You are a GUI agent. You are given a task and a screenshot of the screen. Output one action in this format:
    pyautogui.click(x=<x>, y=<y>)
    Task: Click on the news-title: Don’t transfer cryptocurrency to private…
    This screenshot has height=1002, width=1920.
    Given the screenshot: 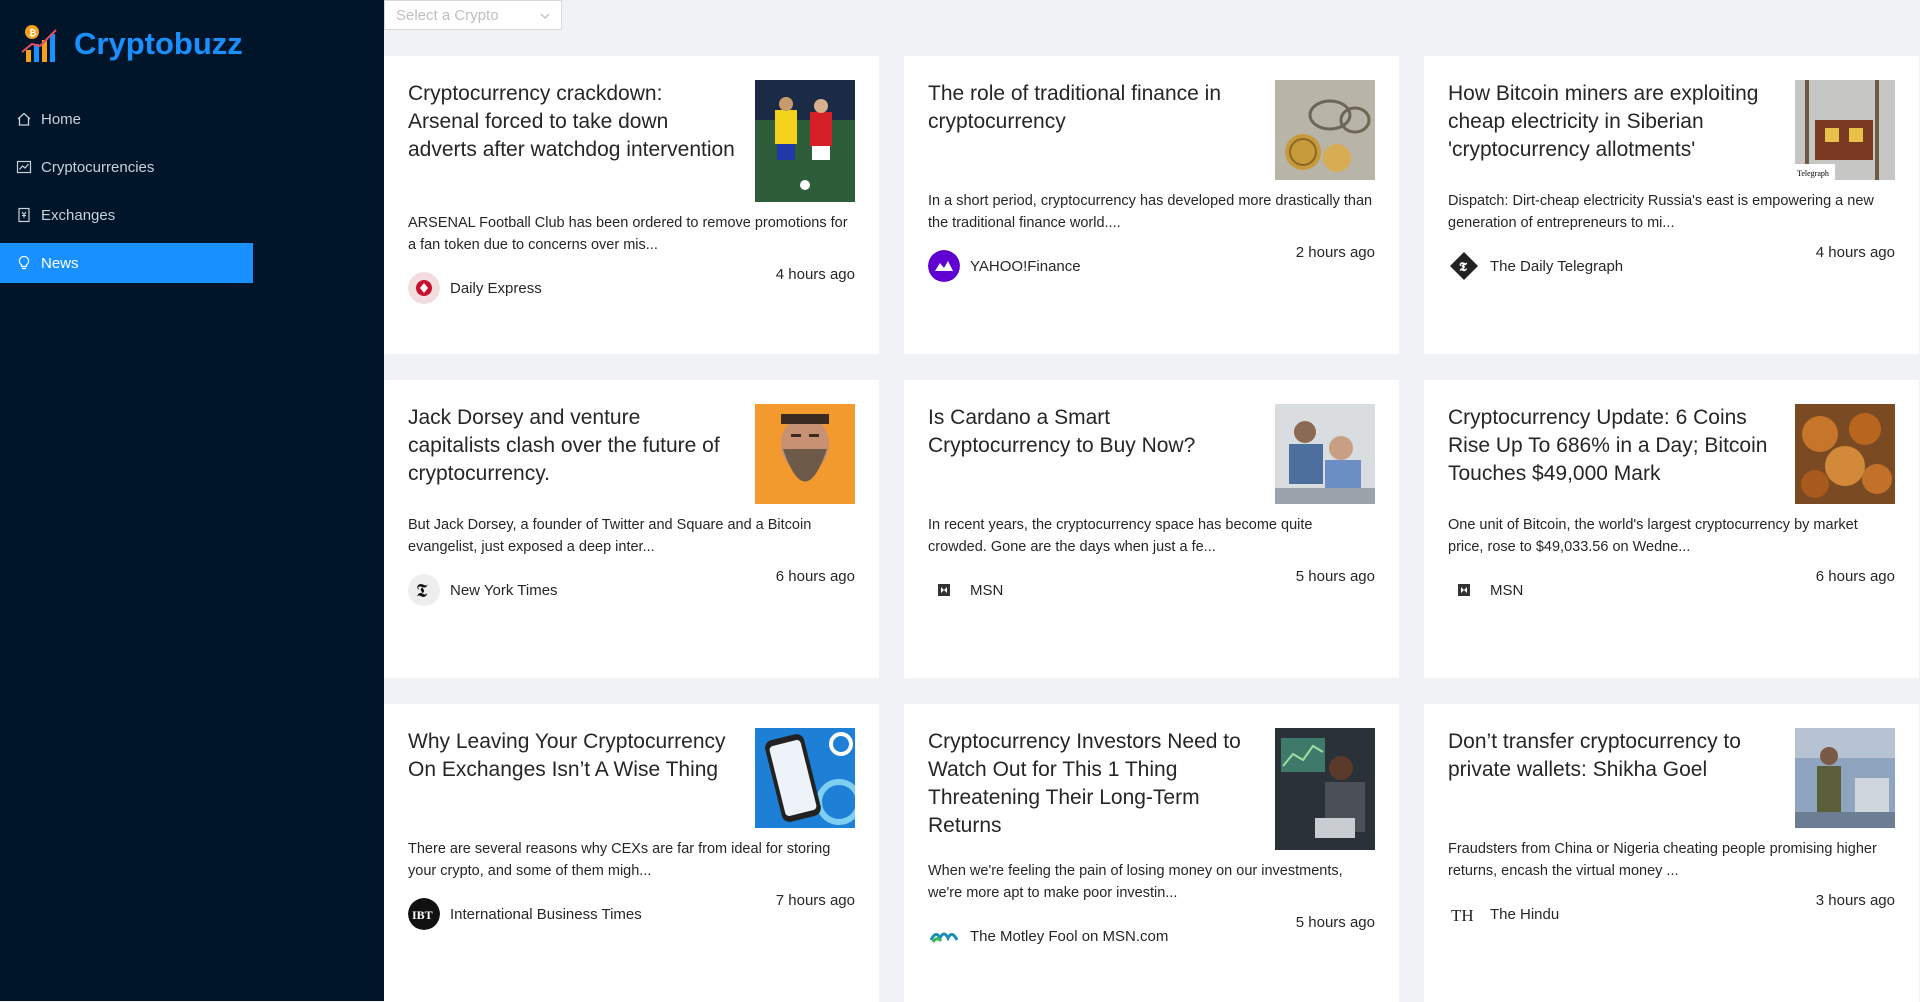 What is the action you would take?
    pyautogui.click(x=1613, y=756)
    